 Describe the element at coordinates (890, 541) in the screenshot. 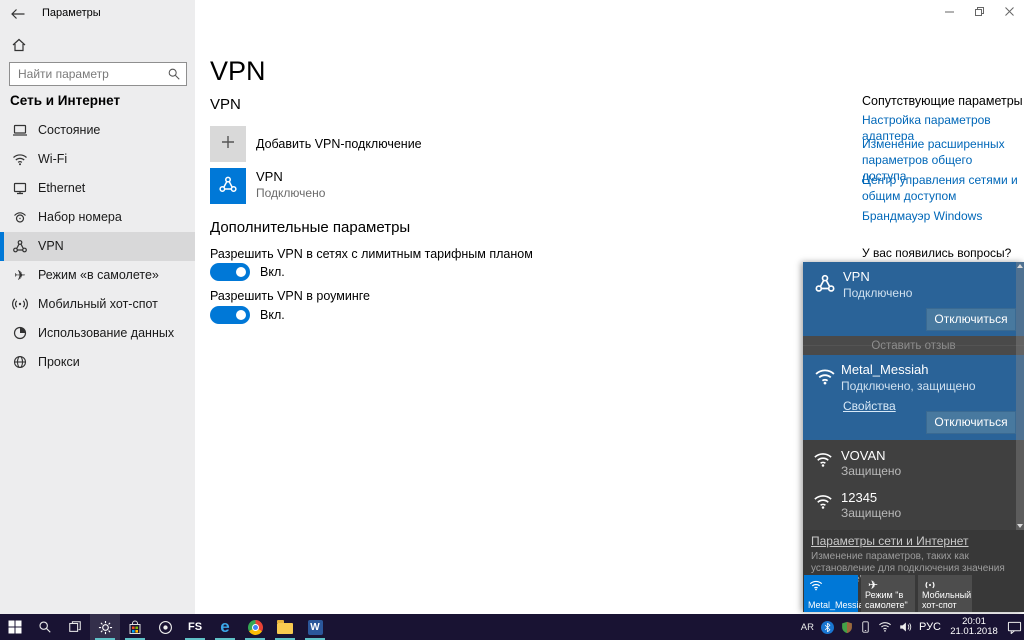

I see `network-settings-link: Параметры сети и Интернет` at that location.